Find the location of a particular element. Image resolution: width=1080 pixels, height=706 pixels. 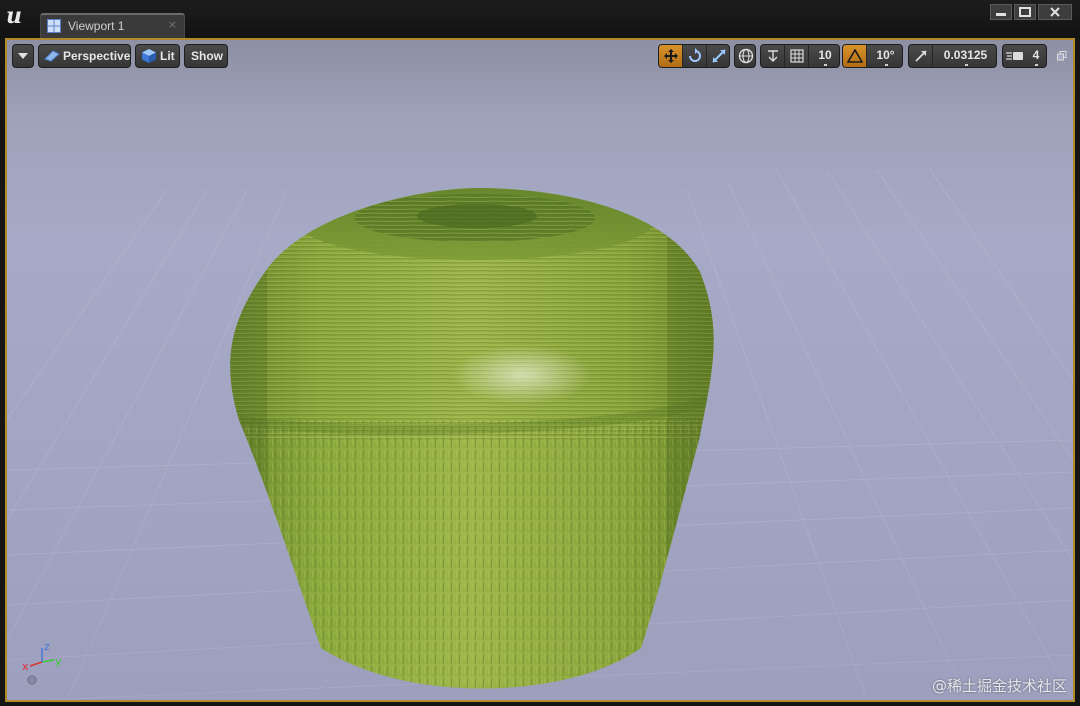

grid-icon is located at coordinates (796, 56).